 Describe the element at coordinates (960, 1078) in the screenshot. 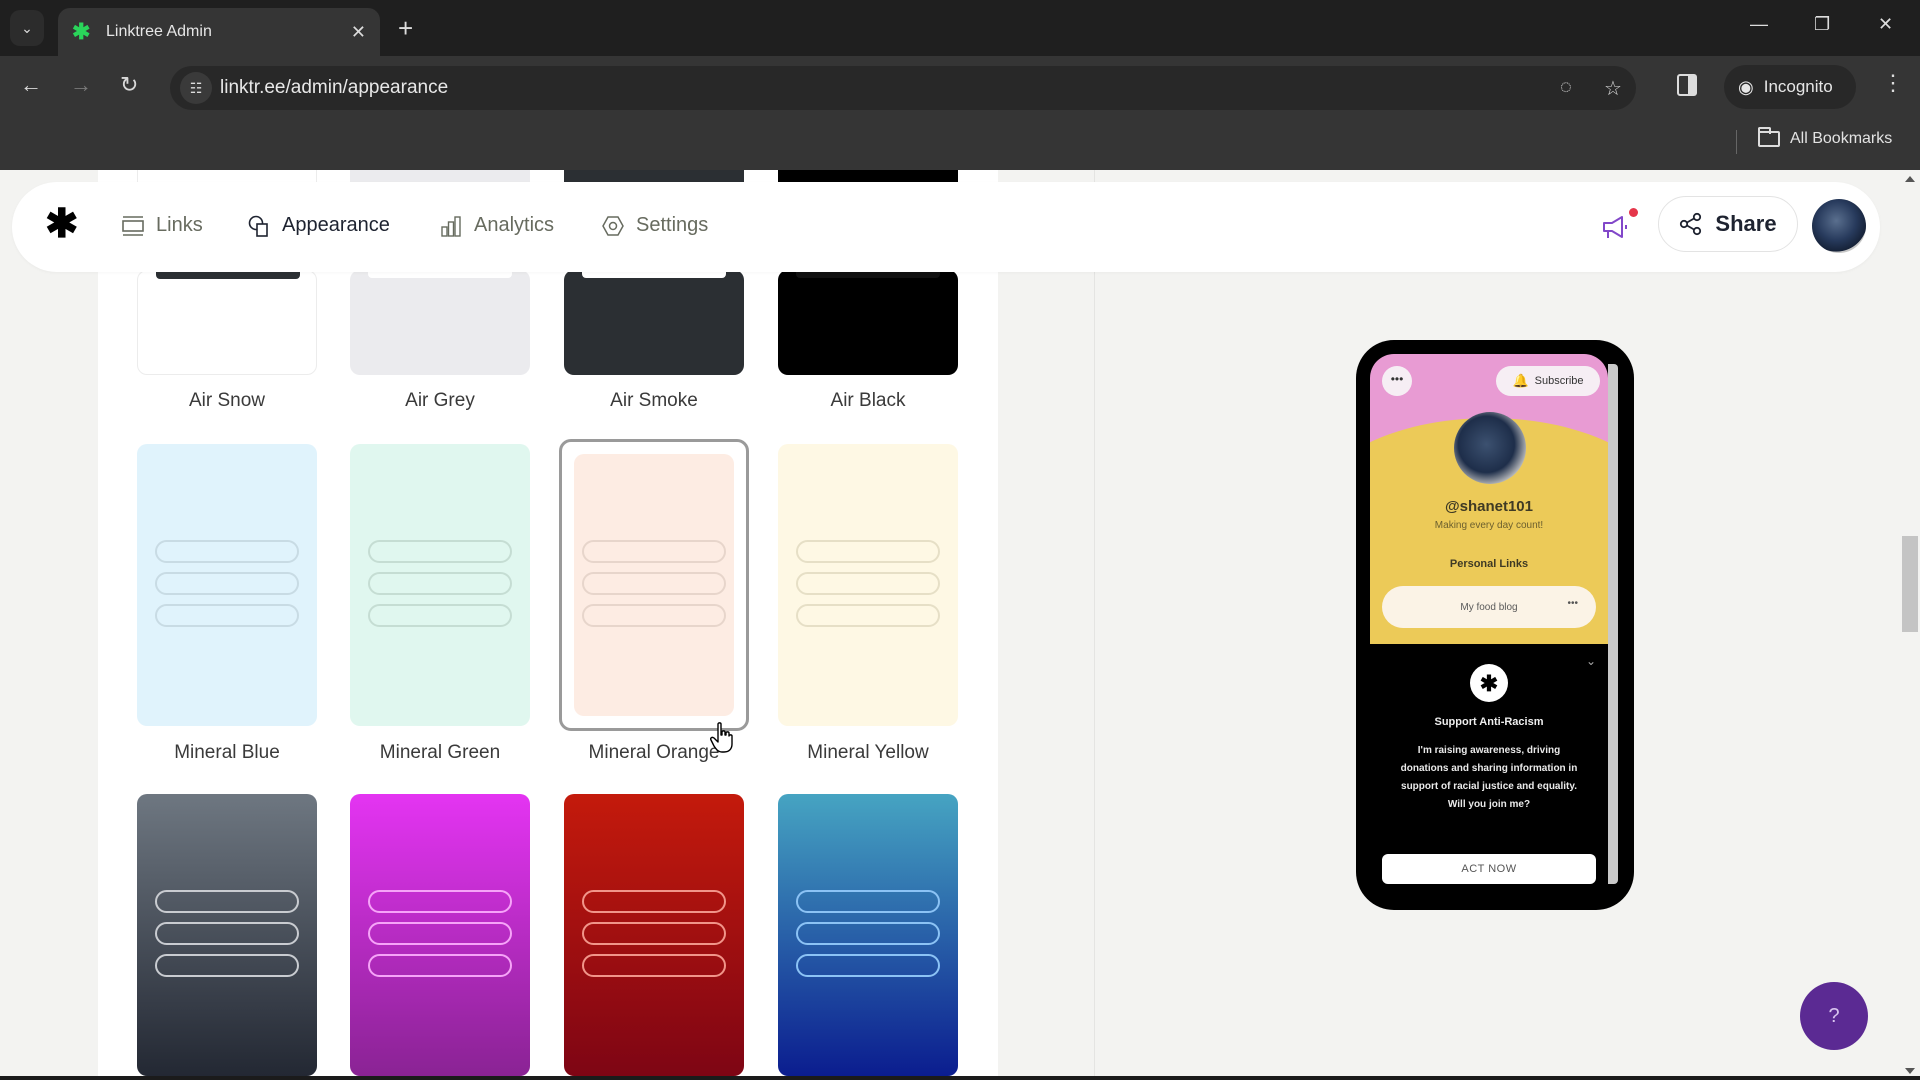

I see `taskbar-edge` at that location.